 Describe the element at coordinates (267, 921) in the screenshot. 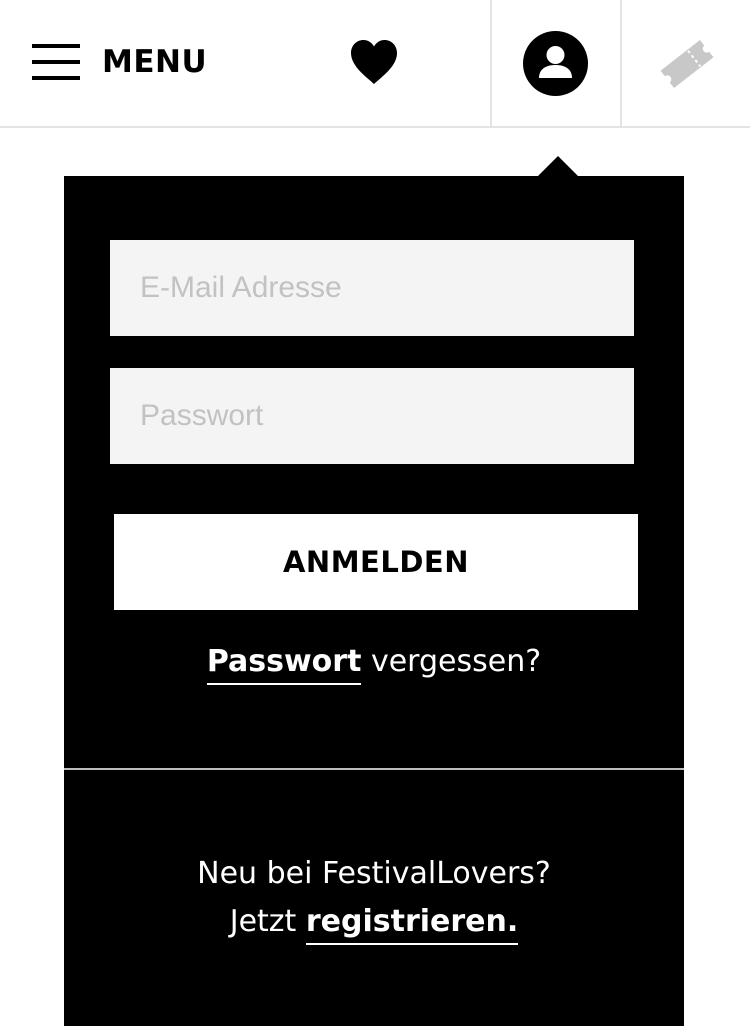

I see `signup-prefix: Jetzt` at that location.